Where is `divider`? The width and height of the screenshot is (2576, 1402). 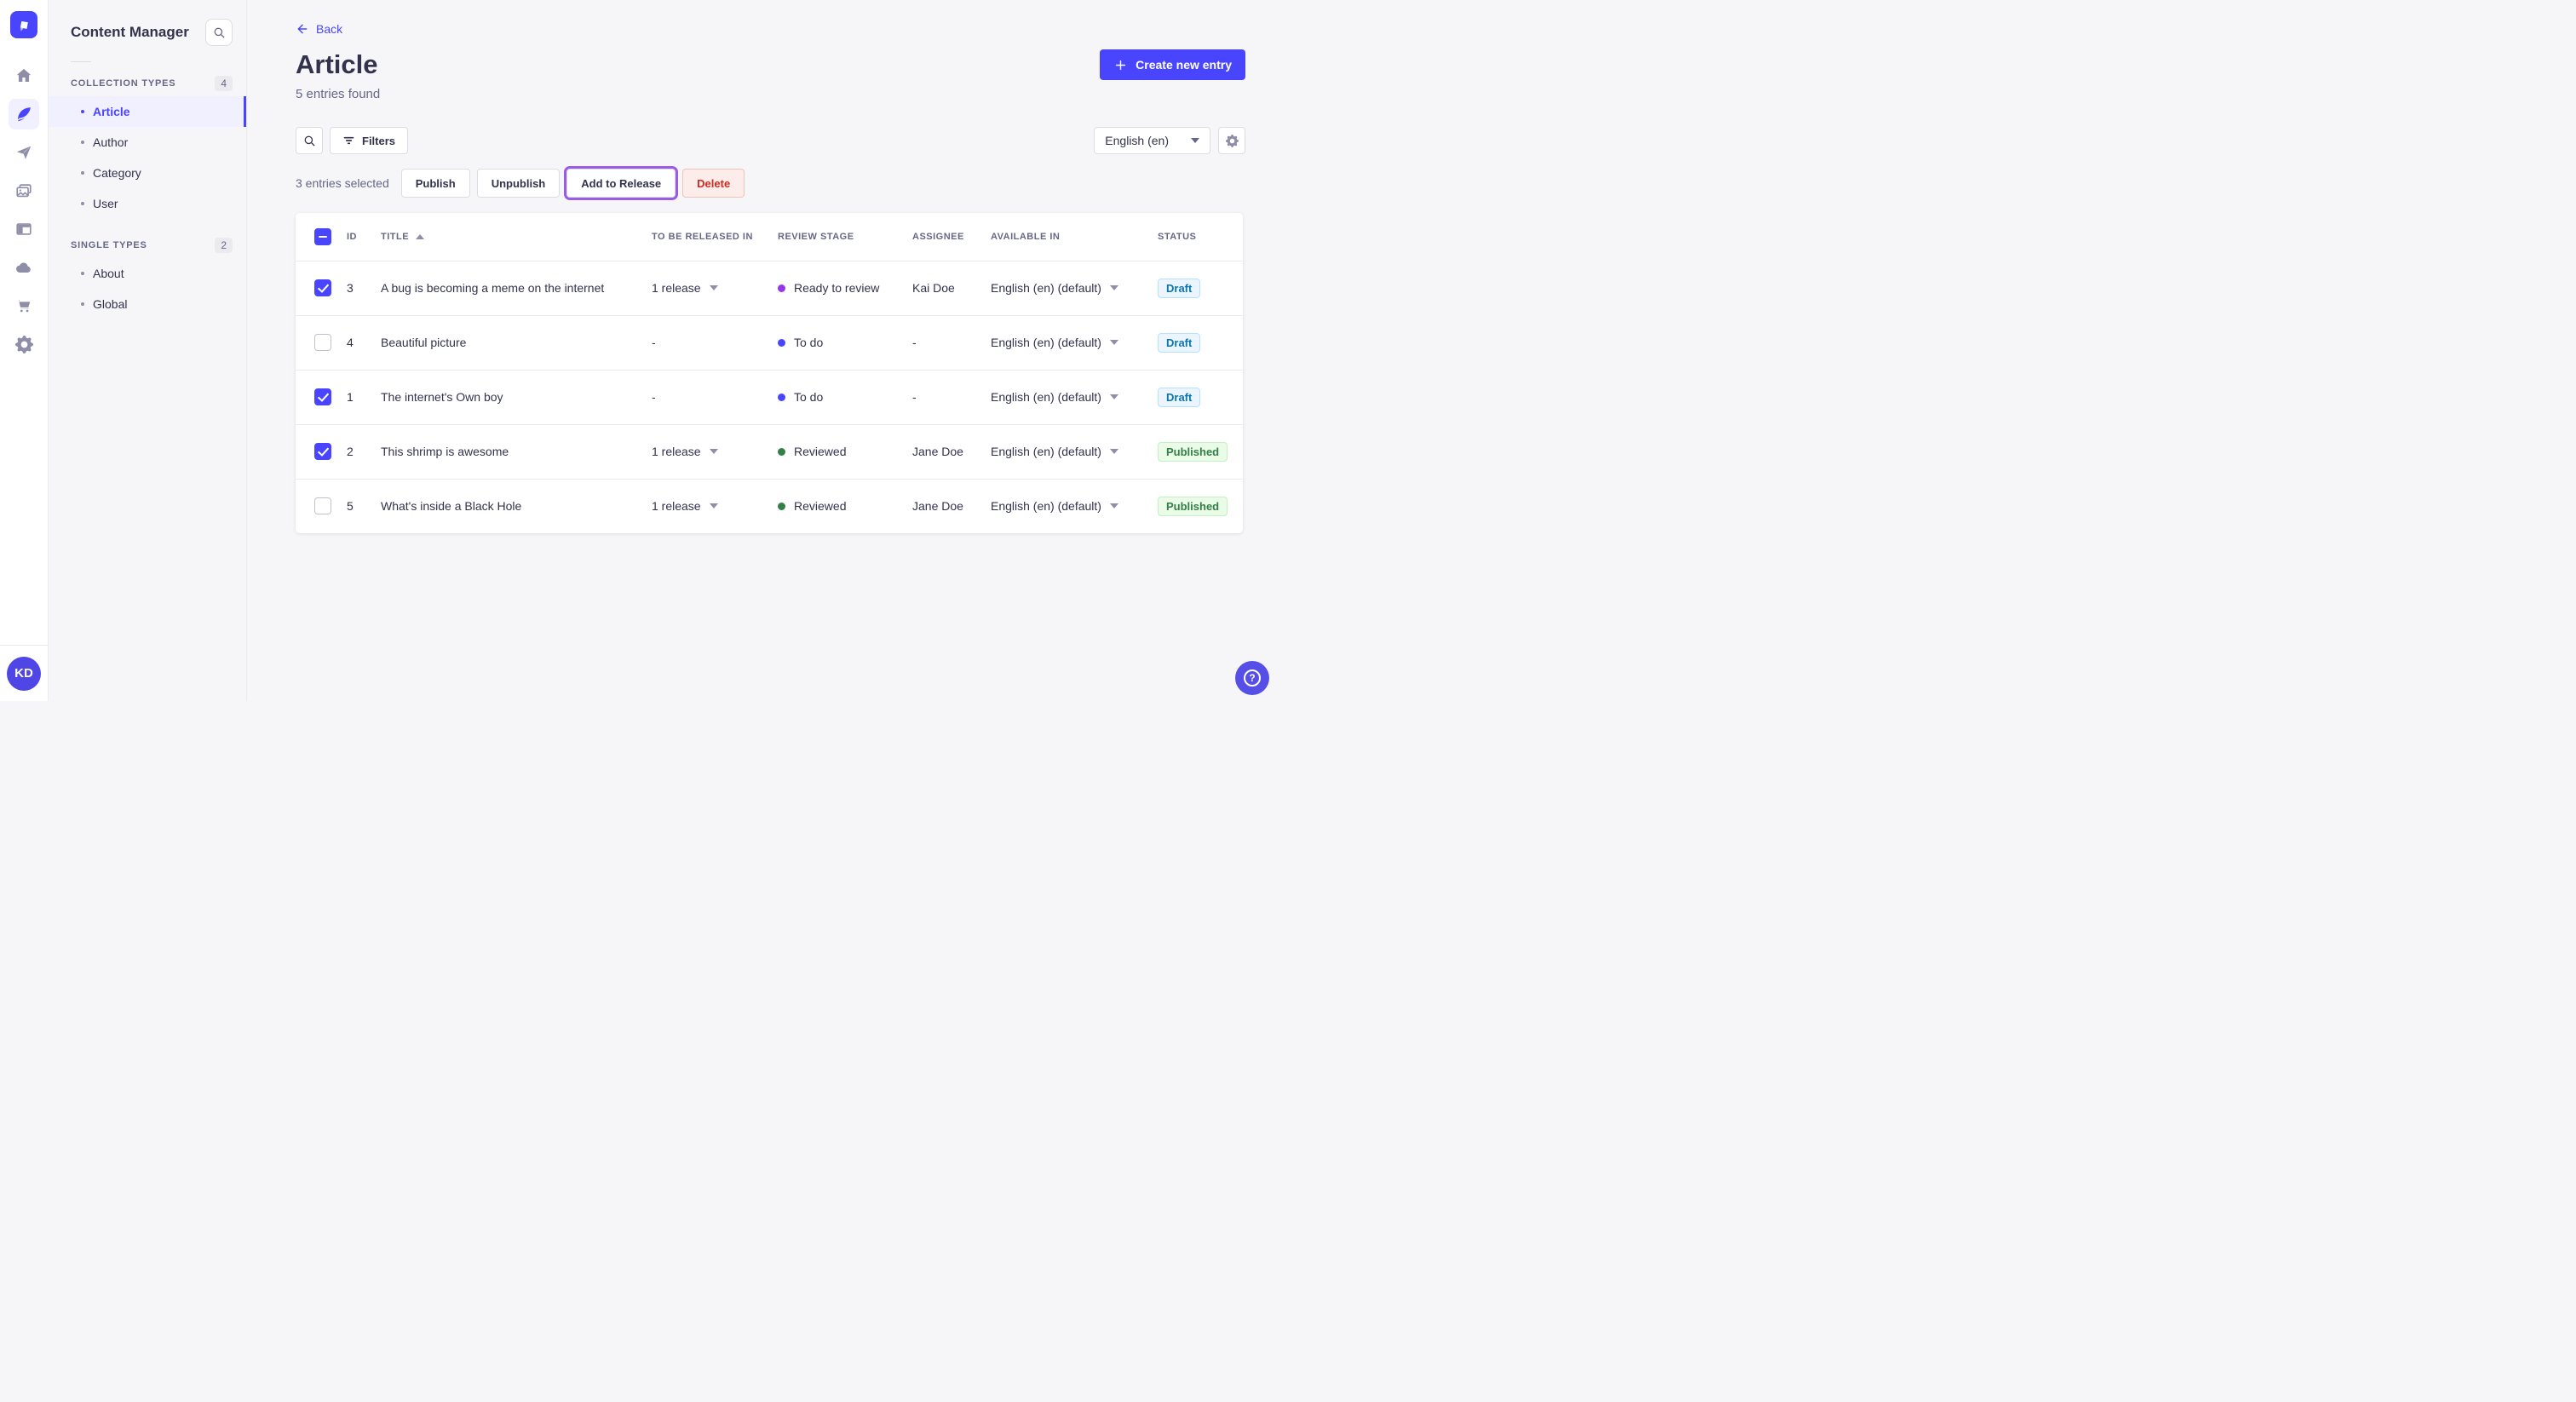 divider is located at coordinates (81, 62).